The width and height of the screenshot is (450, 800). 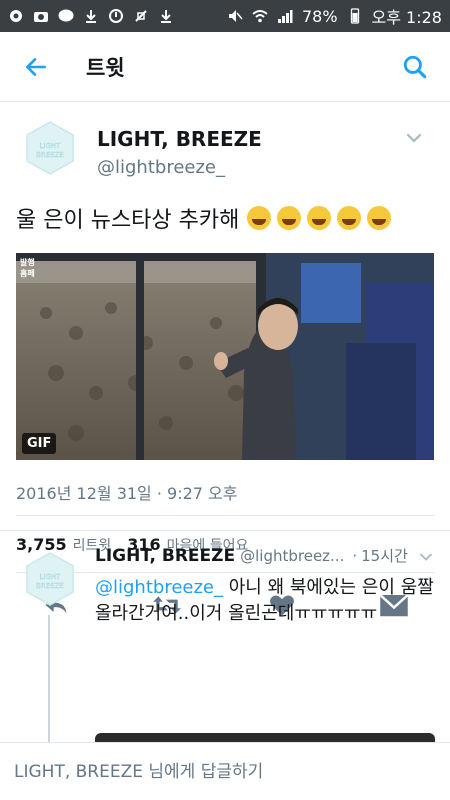 What do you see at coordinates (141, 16) in the screenshot?
I see `mute-icon` at bounding box center [141, 16].